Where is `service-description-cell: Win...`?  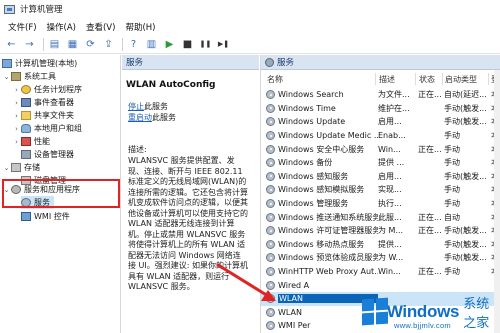 service-description-cell: Win... is located at coordinates (389, 272).